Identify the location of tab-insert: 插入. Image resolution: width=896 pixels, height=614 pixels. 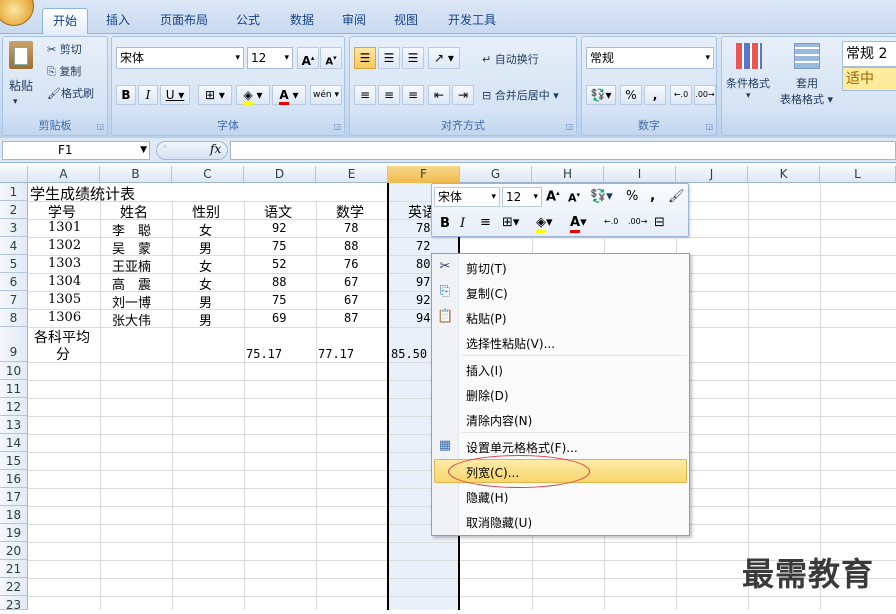
(118, 21).